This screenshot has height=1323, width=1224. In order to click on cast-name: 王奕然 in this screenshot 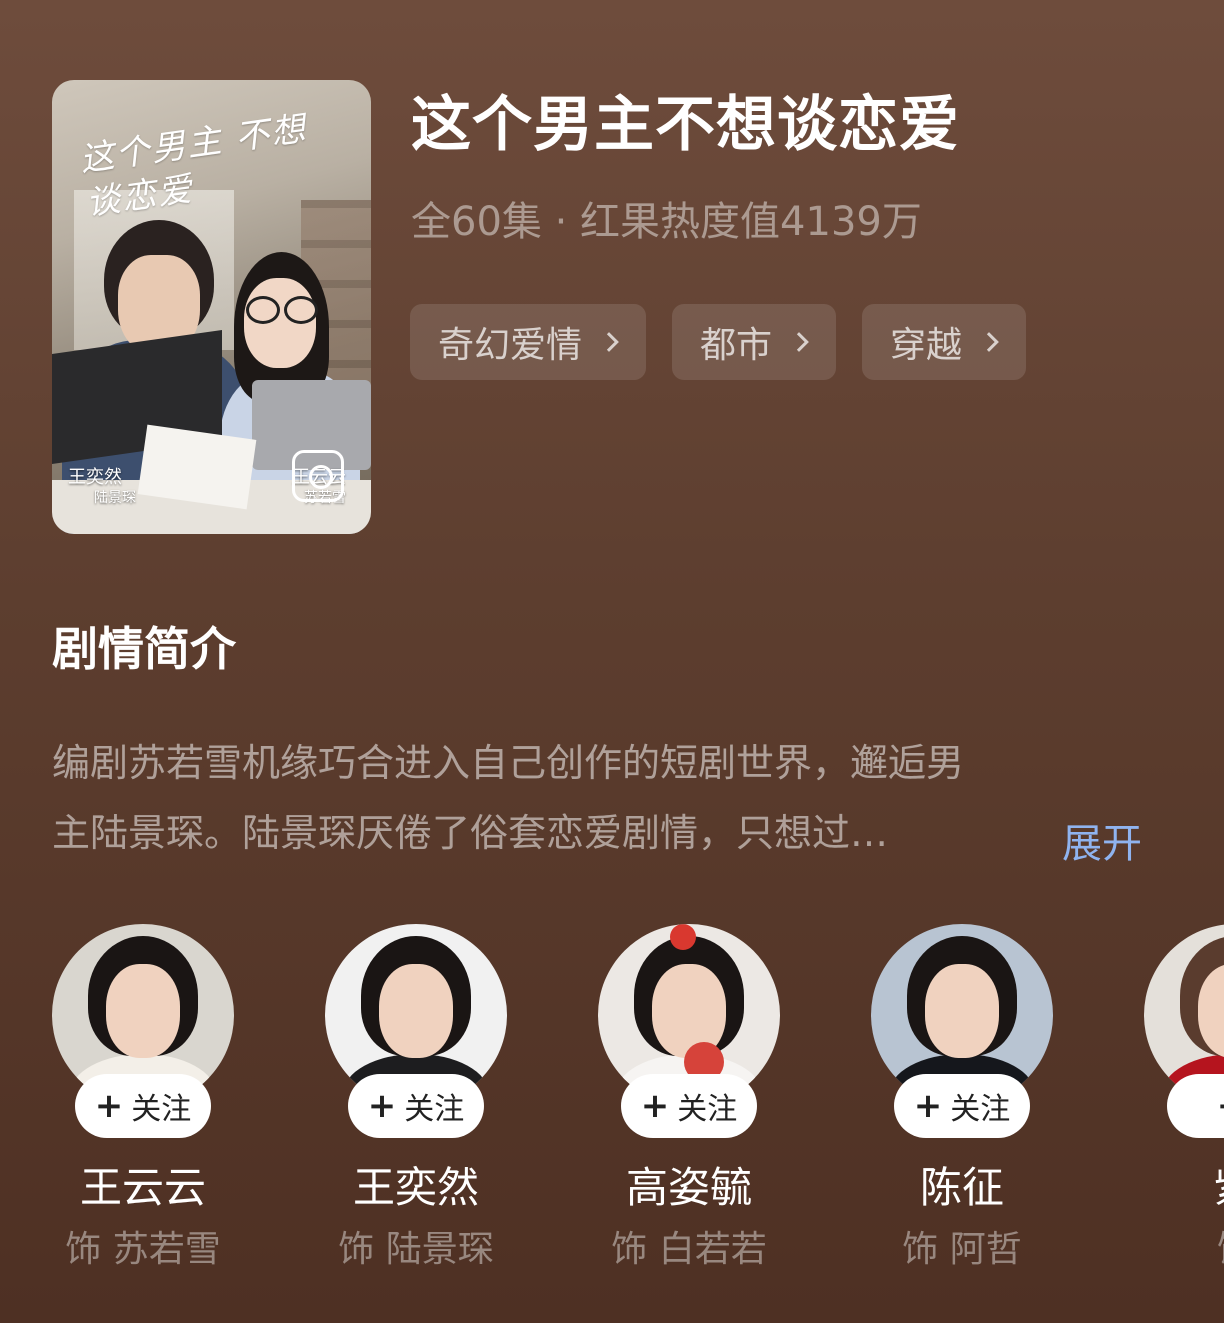, I will do `click(415, 1187)`.